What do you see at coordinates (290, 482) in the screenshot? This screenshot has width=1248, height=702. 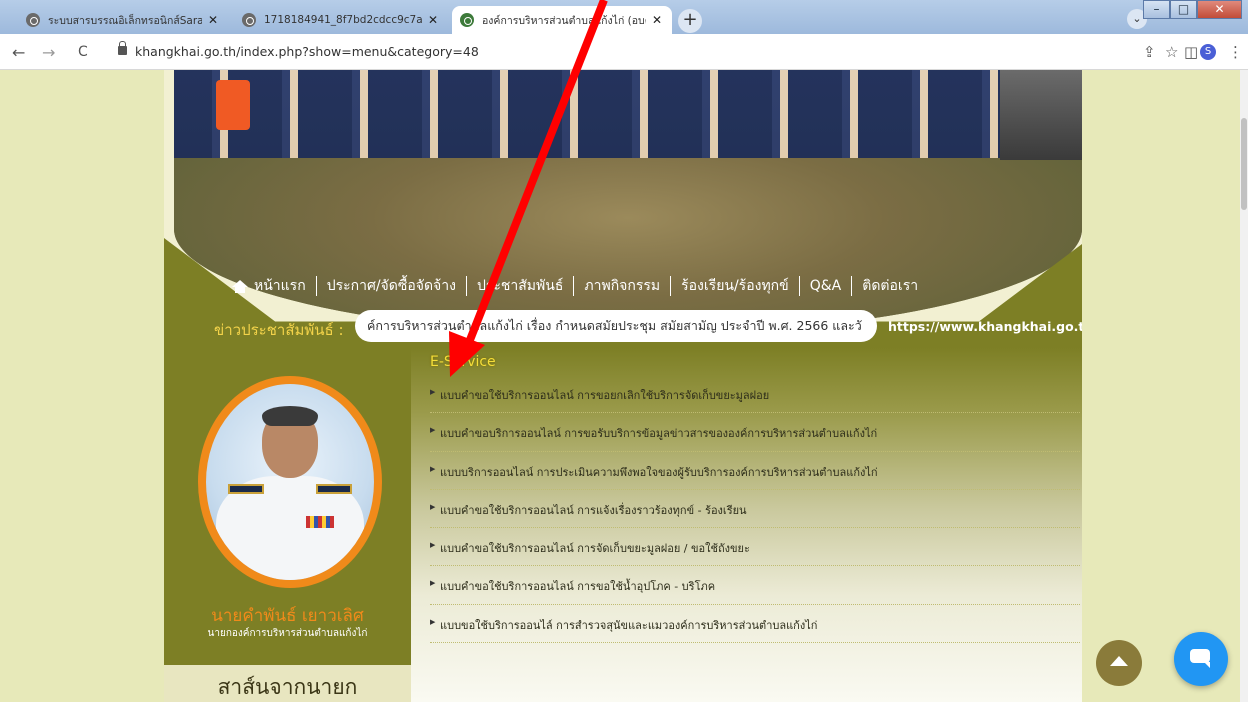 I see `mayor-portrait` at bounding box center [290, 482].